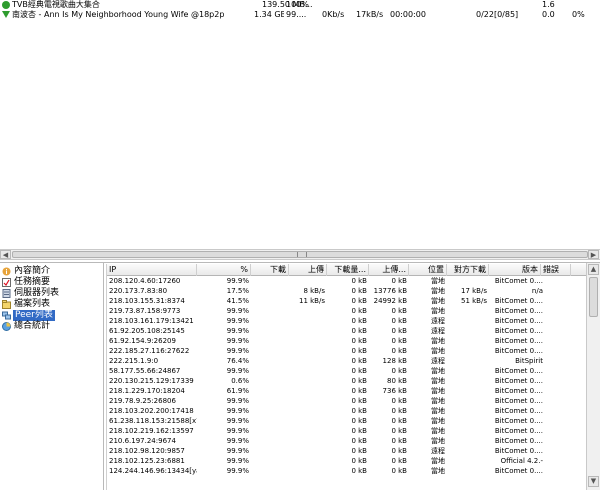  I want to click on nav-item-info: 內容簡介, so click(52, 271).